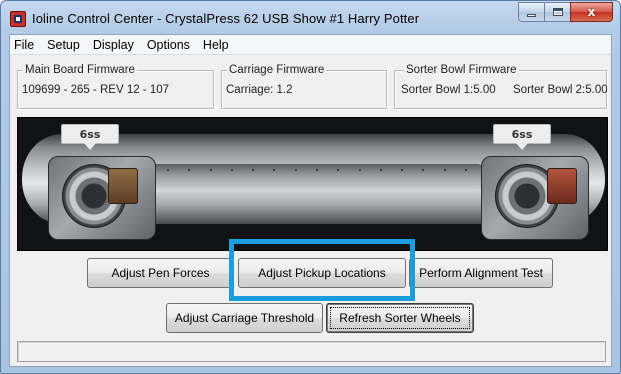  Describe the element at coordinates (18, 19) in the screenshot. I see `ioline-app-icon` at that location.